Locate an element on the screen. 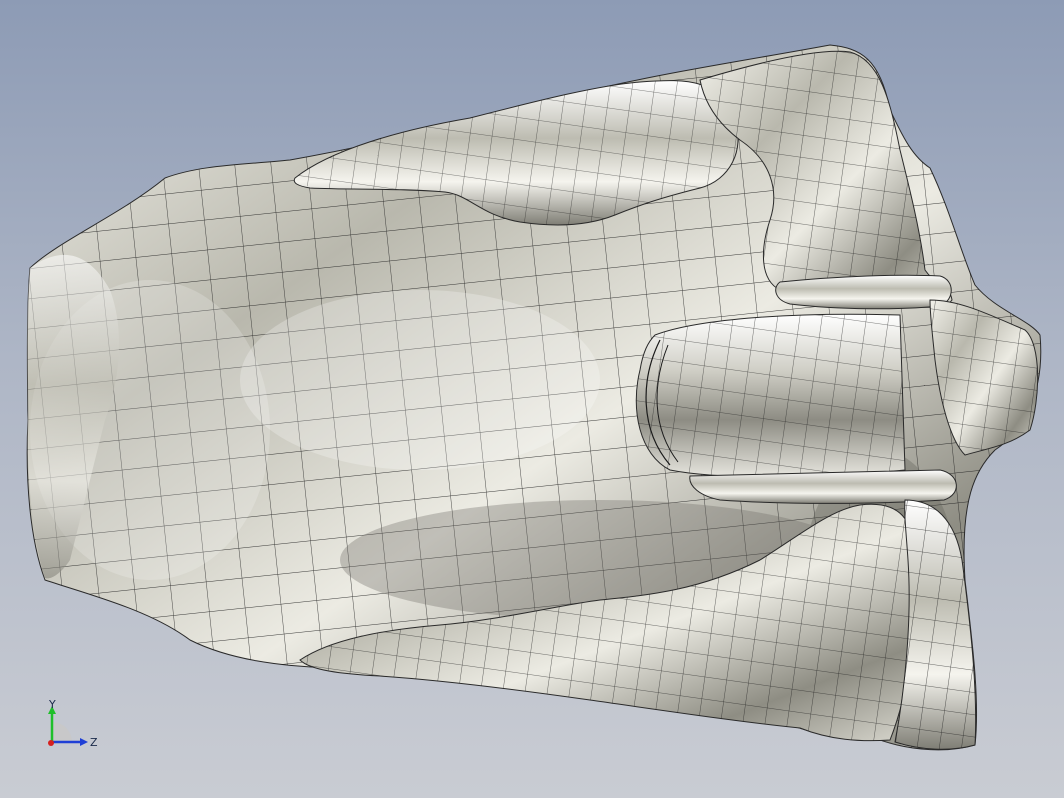  z-axis-label: Z is located at coordinates (94, 742).